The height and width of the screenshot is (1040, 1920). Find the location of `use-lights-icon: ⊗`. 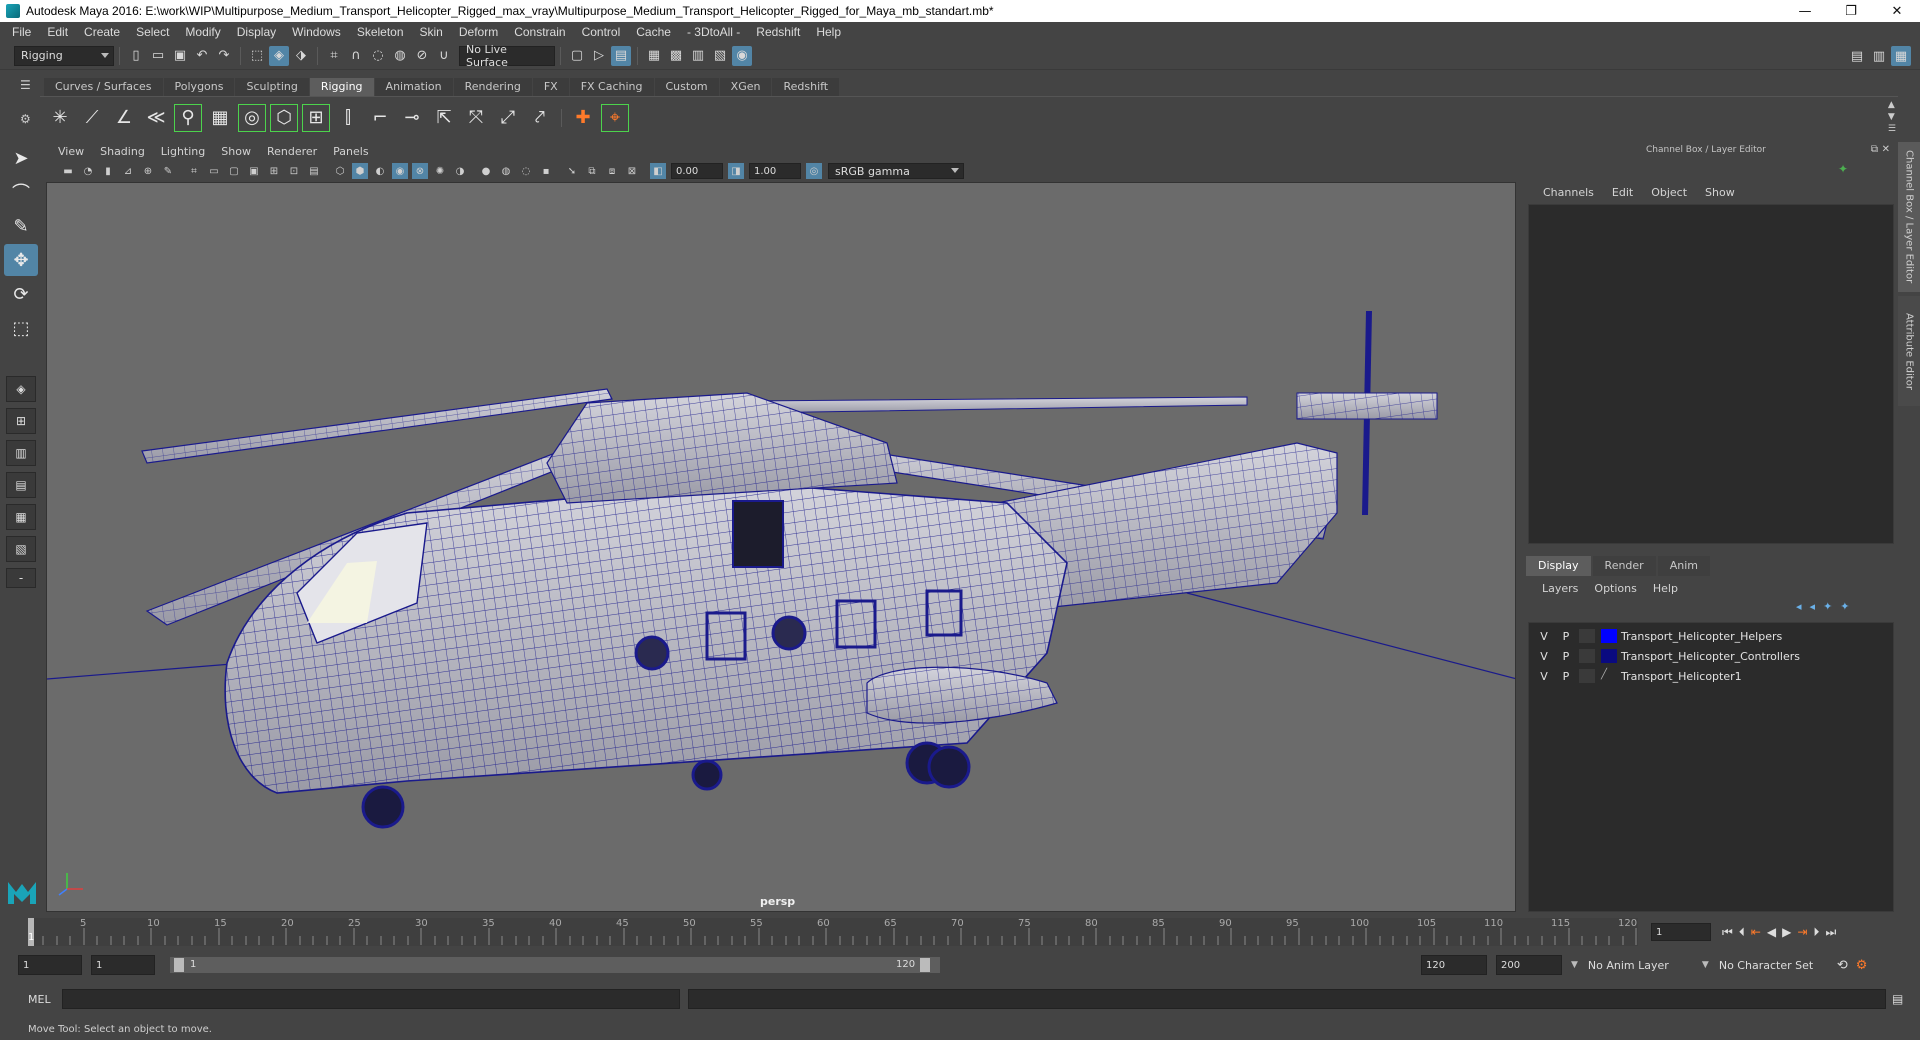

use-lights-icon: ⊗ is located at coordinates (420, 171).